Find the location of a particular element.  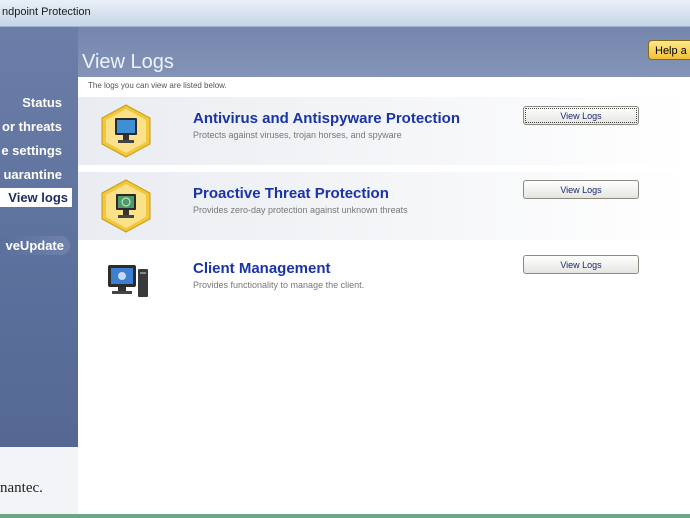

row-heading: Client Management is located at coordinates (262, 268).